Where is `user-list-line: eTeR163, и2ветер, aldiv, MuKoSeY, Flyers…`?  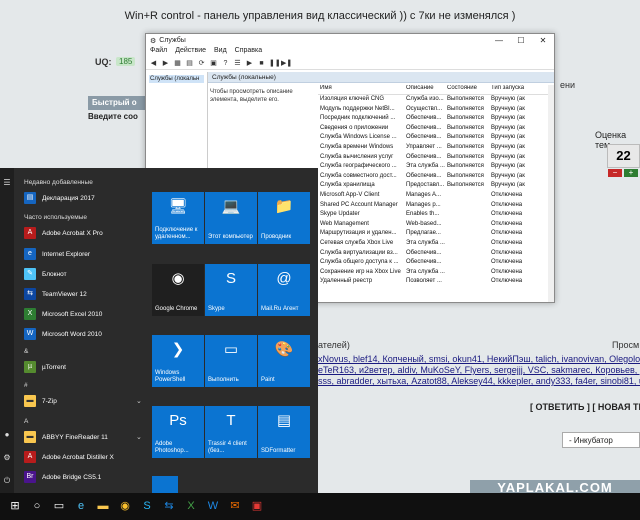 user-list-line: eTeR163, и2ветер, aldiv, MuKoSeY, Flyers… is located at coordinates (479, 370).